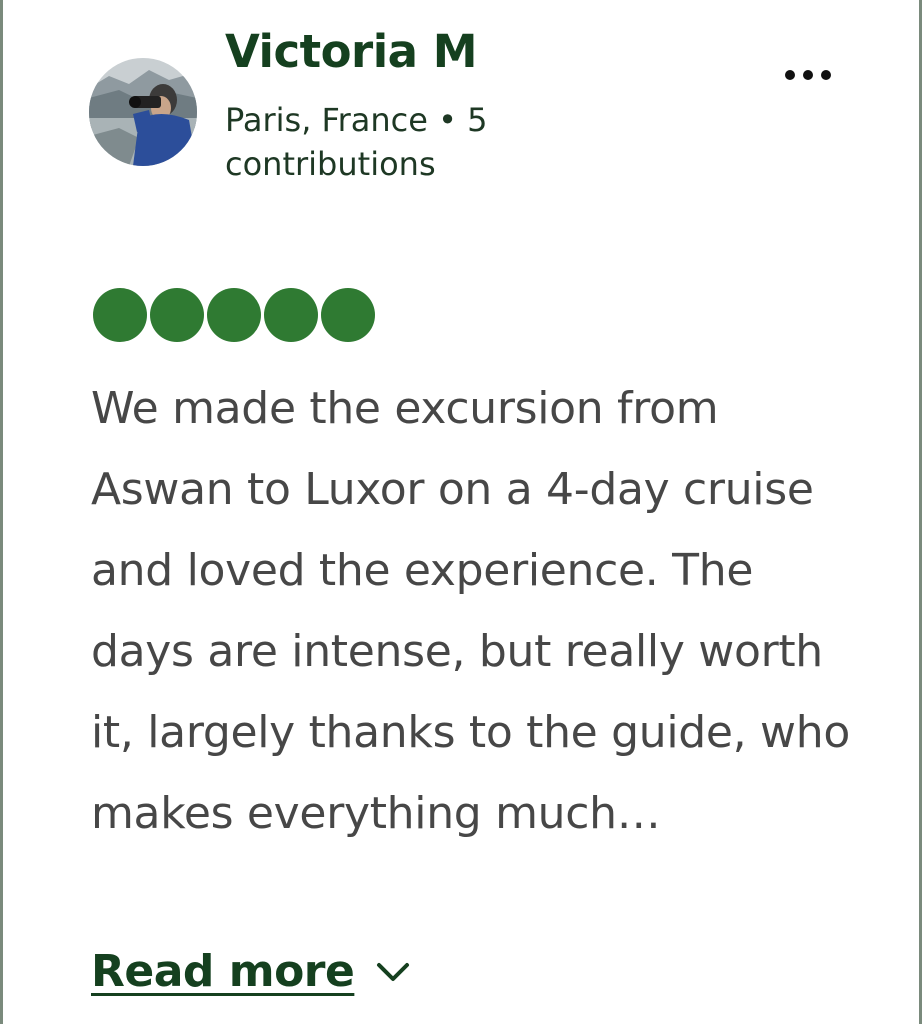  I want to click on more-options-button, so click(808, 75).